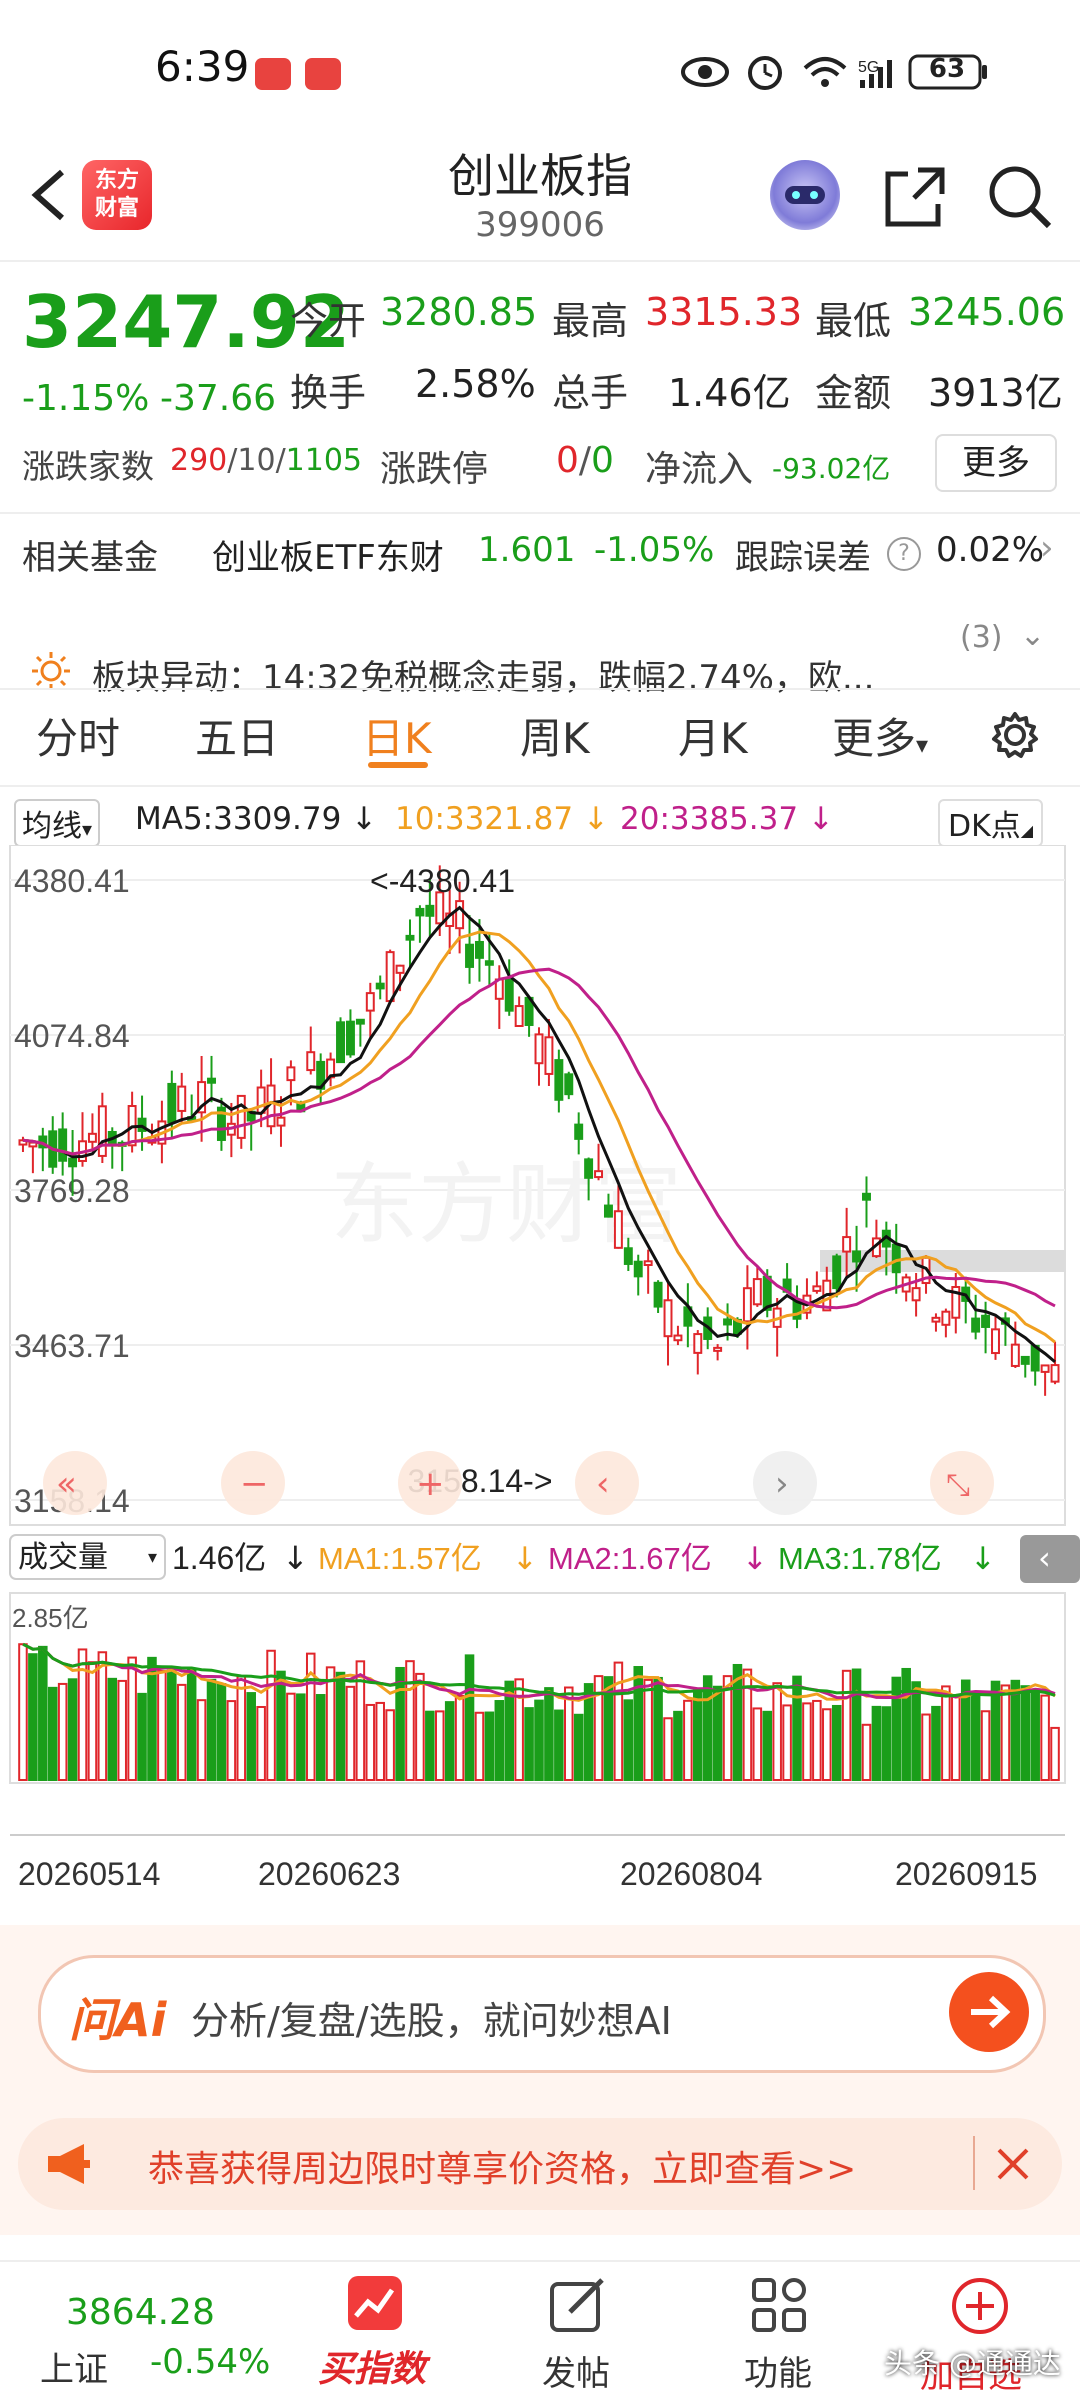  Describe the element at coordinates (713, 735) in the screenshot. I see `tab-monthly-k: 月K` at that location.